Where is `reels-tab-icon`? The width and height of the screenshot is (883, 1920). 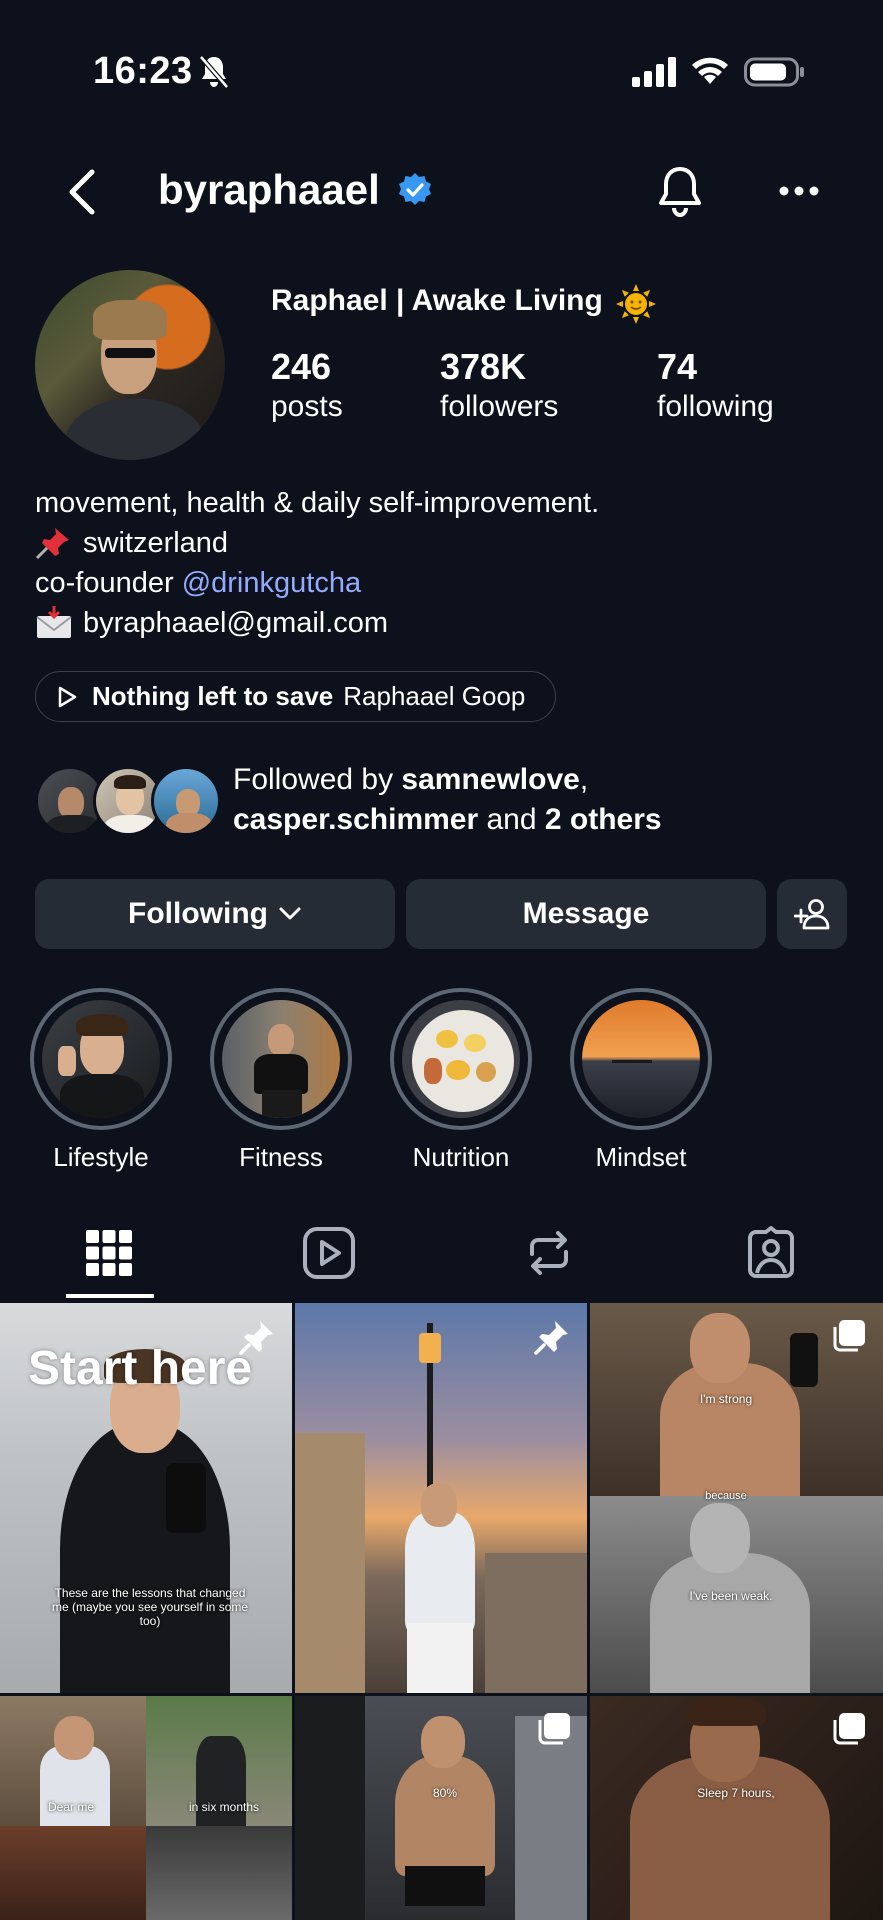 reels-tab-icon is located at coordinates (329, 1253).